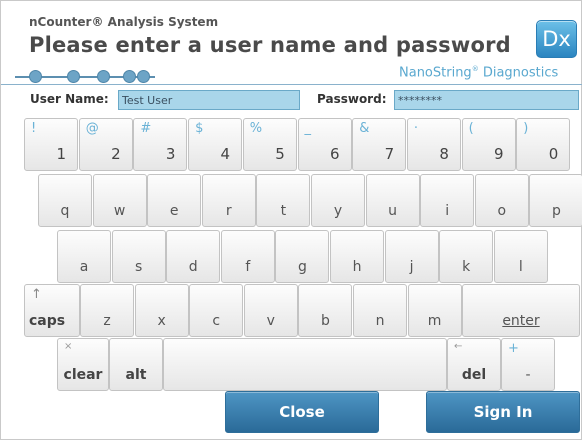 Image resolution: width=582 pixels, height=440 pixels. Describe the element at coordinates (466, 256) in the screenshot. I see `key-k: k` at that location.